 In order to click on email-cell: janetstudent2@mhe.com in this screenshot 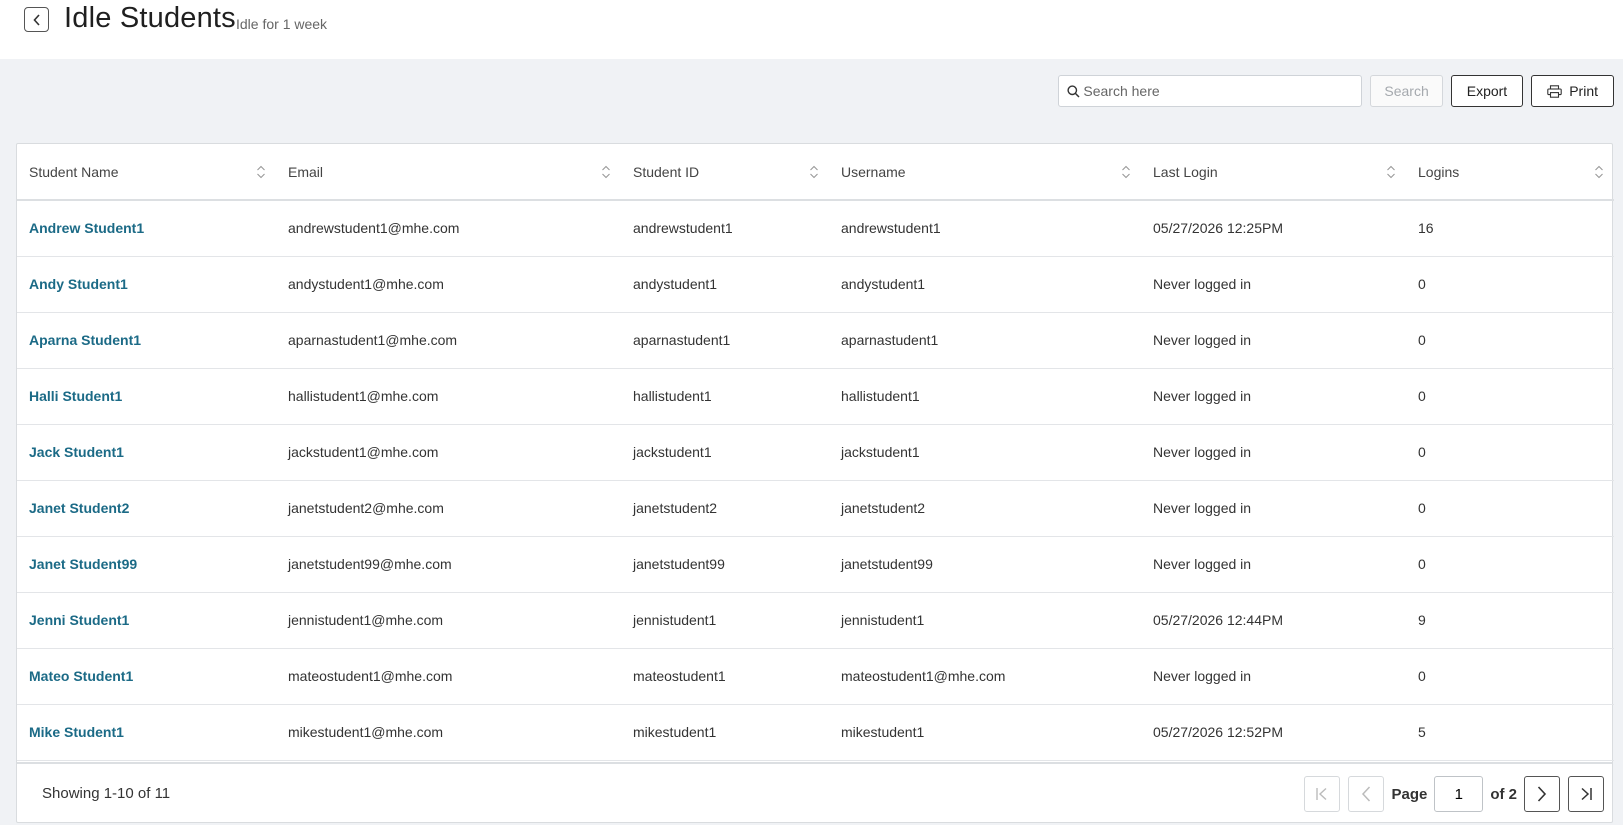, I will do `click(366, 508)`.